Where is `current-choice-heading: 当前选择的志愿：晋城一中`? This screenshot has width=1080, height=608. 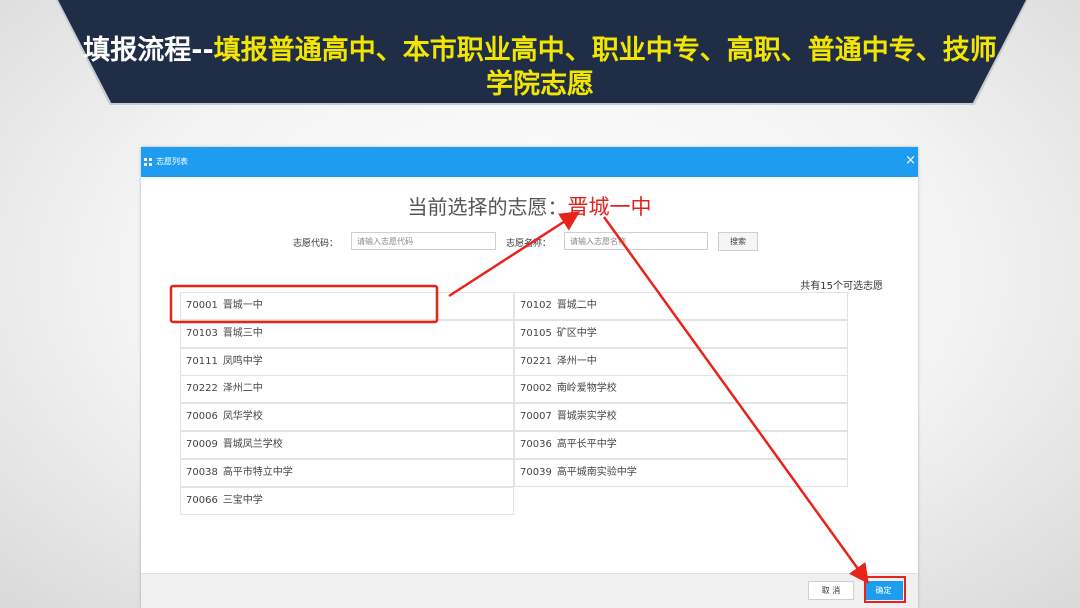 current-choice-heading: 当前选择的志愿：晋城一中 is located at coordinates (529, 206).